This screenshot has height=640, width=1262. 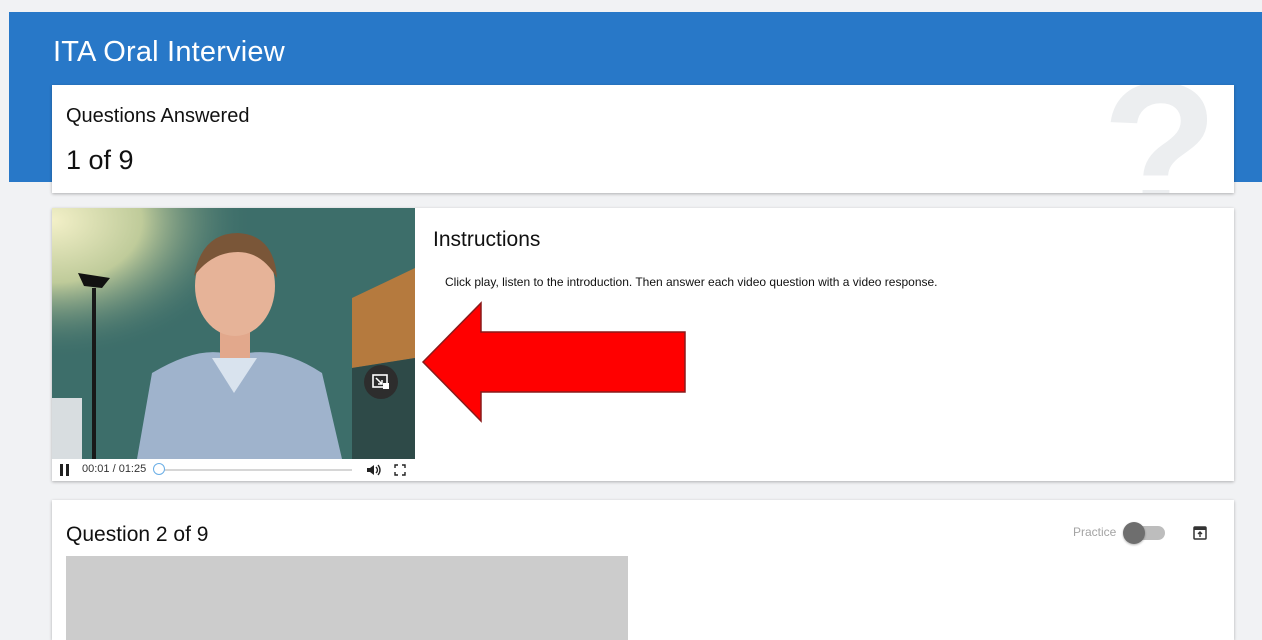 What do you see at coordinates (1134, 533) in the screenshot?
I see `practice-toggle-knob` at bounding box center [1134, 533].